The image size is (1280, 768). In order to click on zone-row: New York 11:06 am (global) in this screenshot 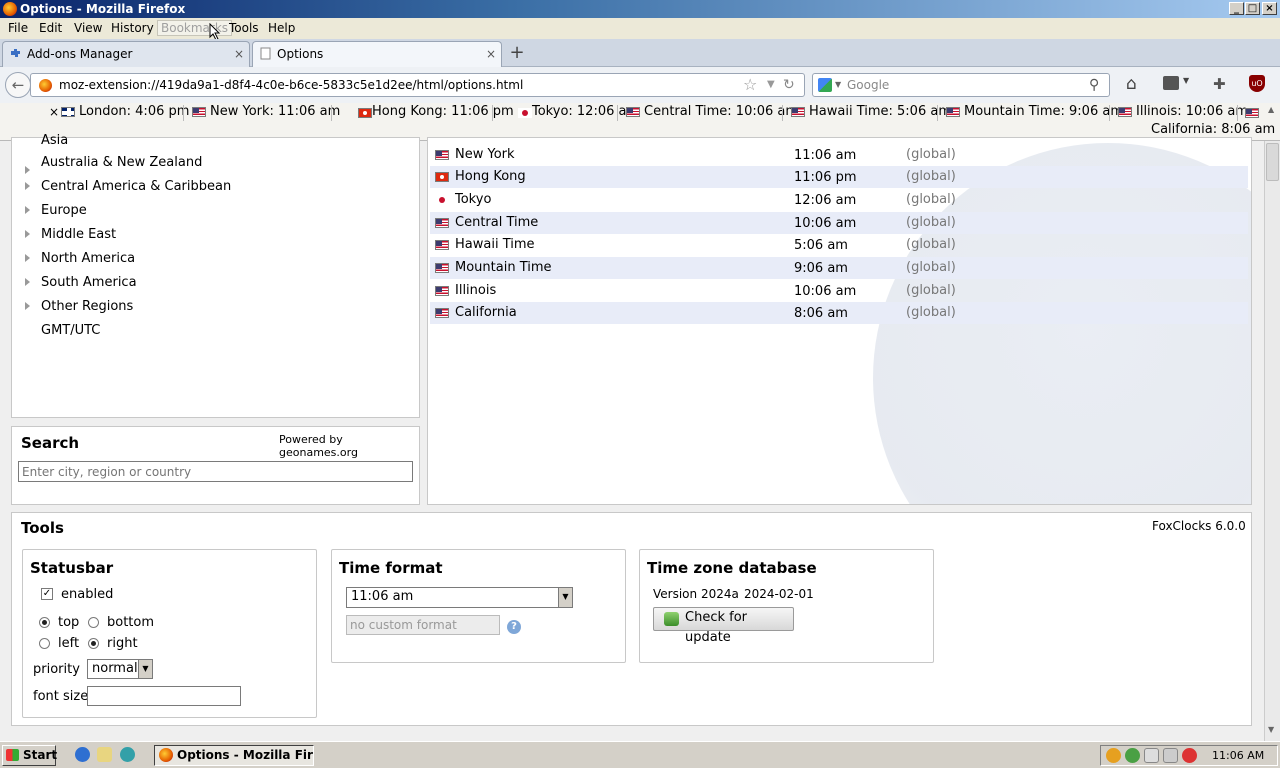, I will do `click(839, 155)`.